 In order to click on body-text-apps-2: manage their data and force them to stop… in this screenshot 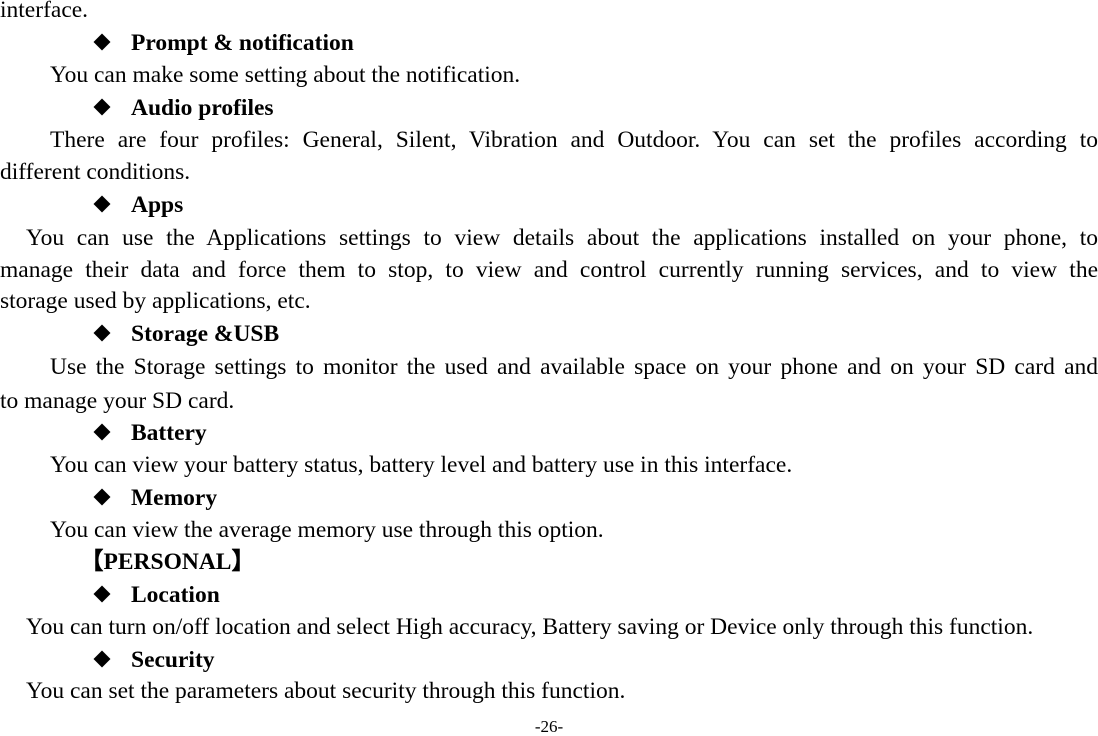, I will do `click(549, 270)`.